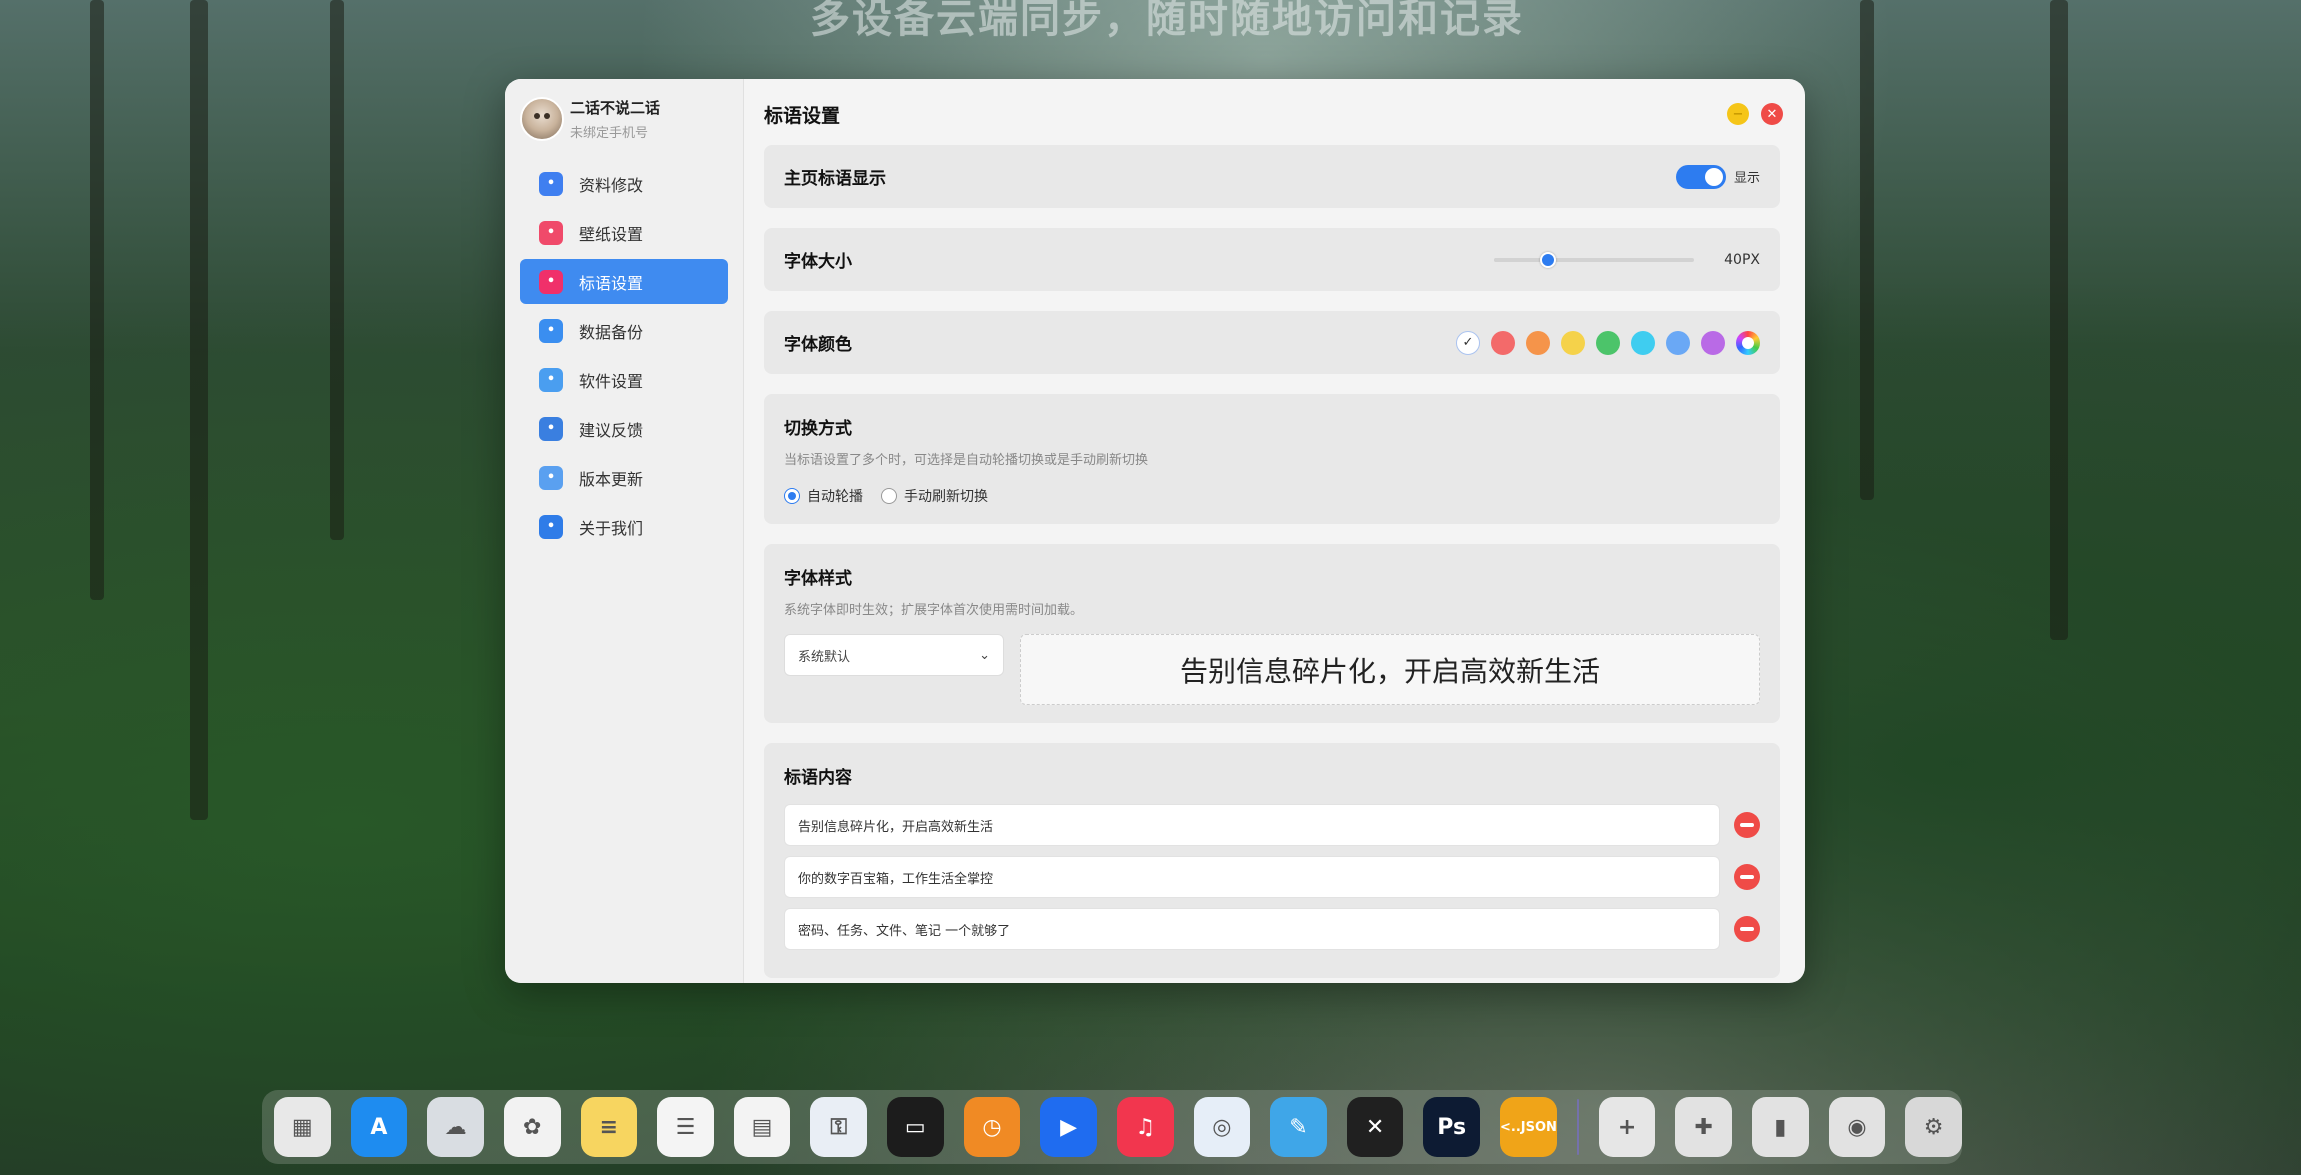 The height and width of the screenshot is (1175, 2301). What do you see at coordinates (1252, 877) in the screenshot?
I see `slogan-input: 你的数字百宝箱，工作生活全掌控` at bounding box center [1252, 877].